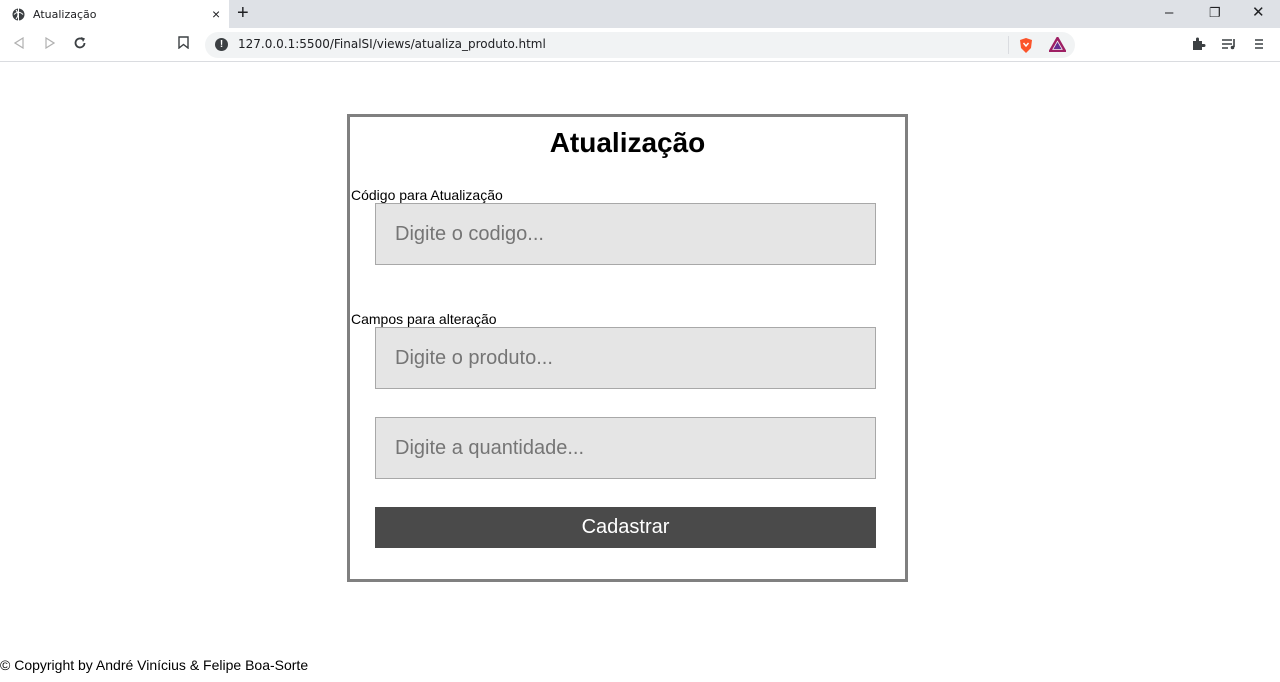  Describe the element at coordinates (625, 448) in the screenshot. I see `quantity-input` at that location.